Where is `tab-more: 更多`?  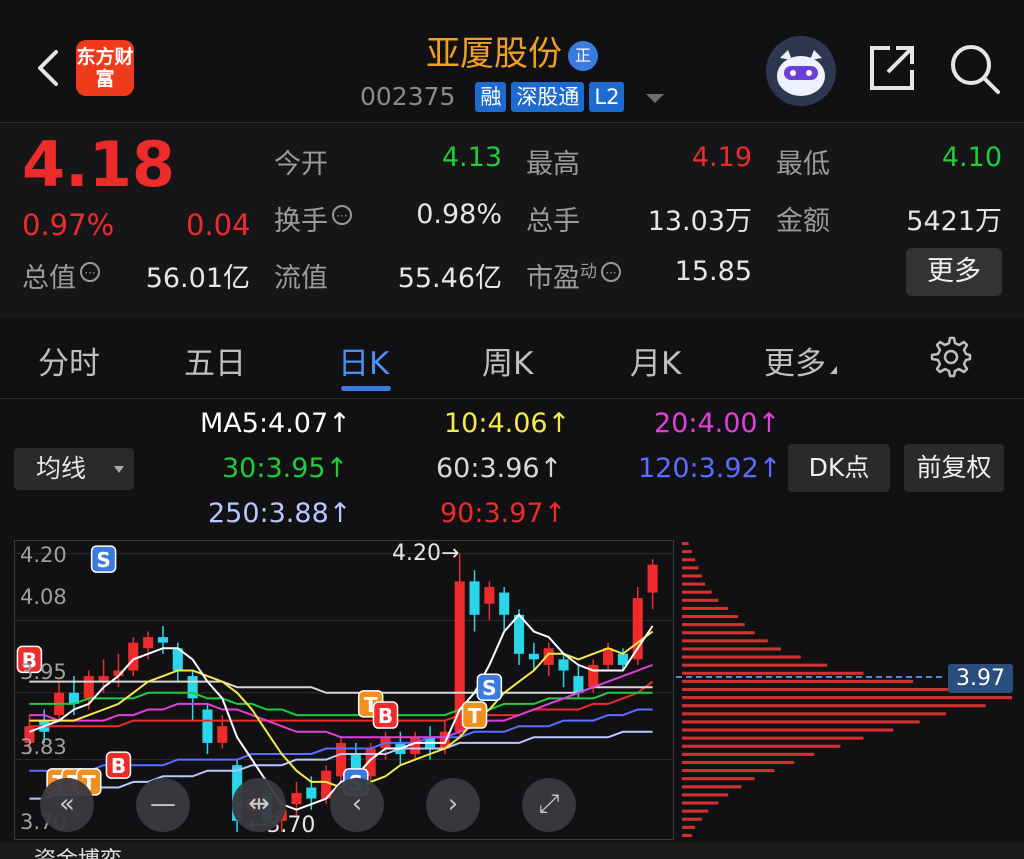 tab-more: 更多 is located at coordinates (800, 360).